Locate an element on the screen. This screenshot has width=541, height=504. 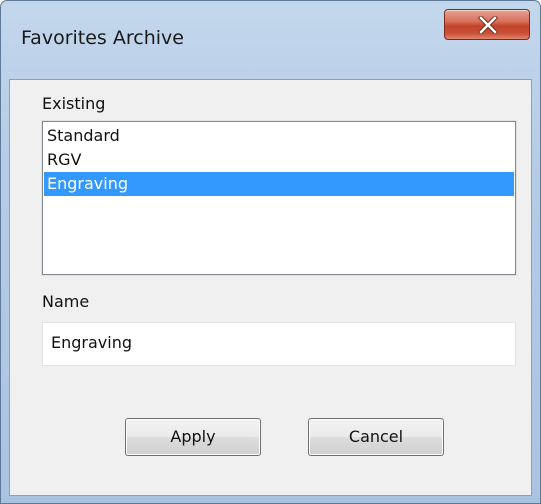
list-item-engraving: Engraving is located at coordinates (279, 184).